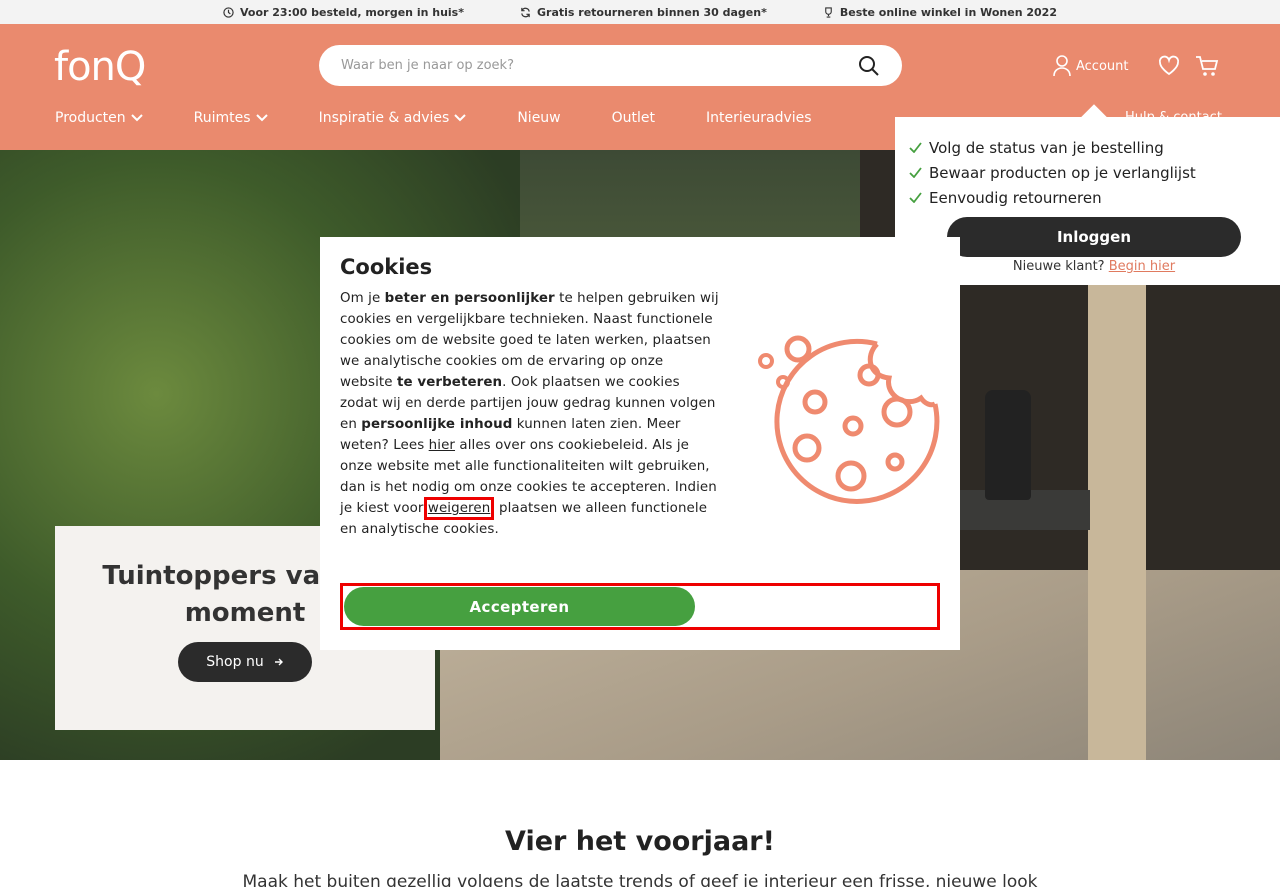 Image resolution: width=1280 pixels, height=887 pixels. I want to click on usp-item: Beste online winkel in Wonen 2022, so click(940, 12).